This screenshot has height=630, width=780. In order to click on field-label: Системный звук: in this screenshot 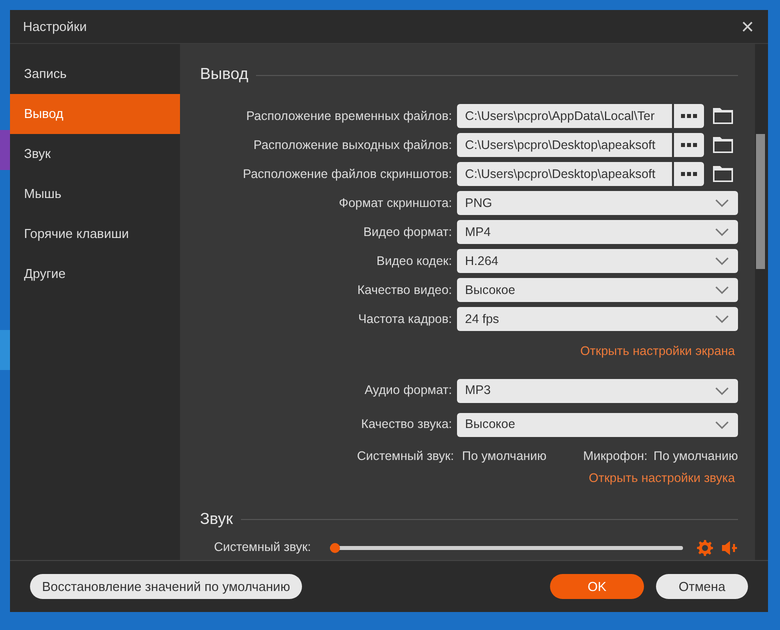, I will do `click(405, 457)`.